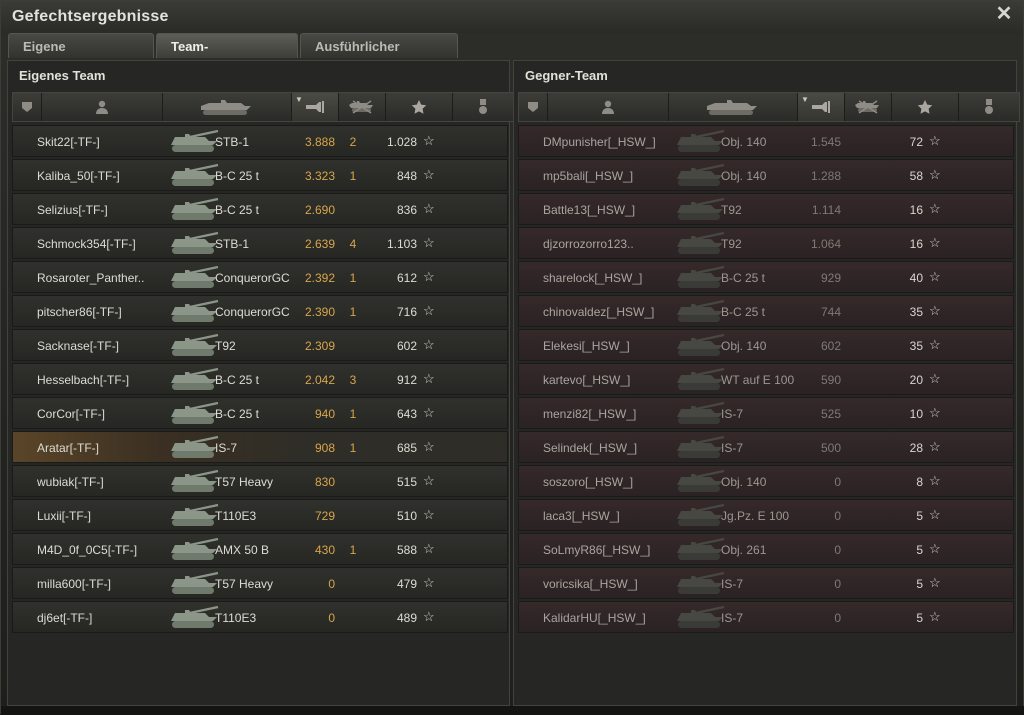 This screenshot has width=1024, height=715. What do you see at coordinates (916, 244) in the screenshot?
I see `xp-value: 16` at bounding box center [916, 244].